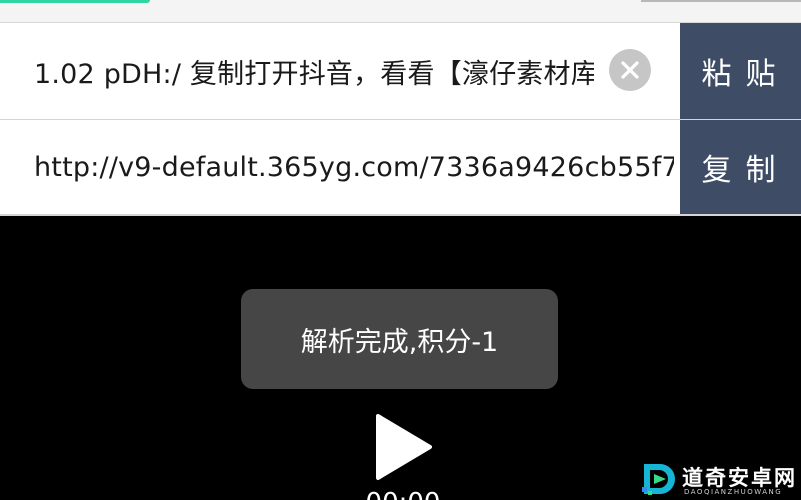 The height and width of the screenshot is (500, 801). What do you see at coordinates (745, 74) in the screenshot?
I see `paste-button-label: 粘贴` at bounding box center [745, 74].